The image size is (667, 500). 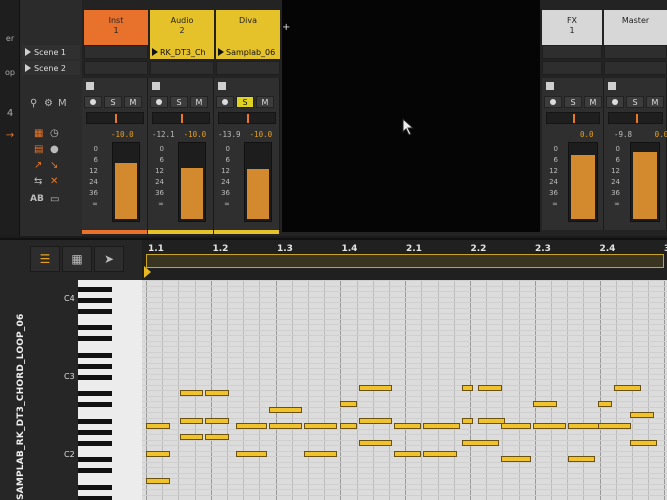 I want to click on record-icon: ●, so click(x=54, y=149).